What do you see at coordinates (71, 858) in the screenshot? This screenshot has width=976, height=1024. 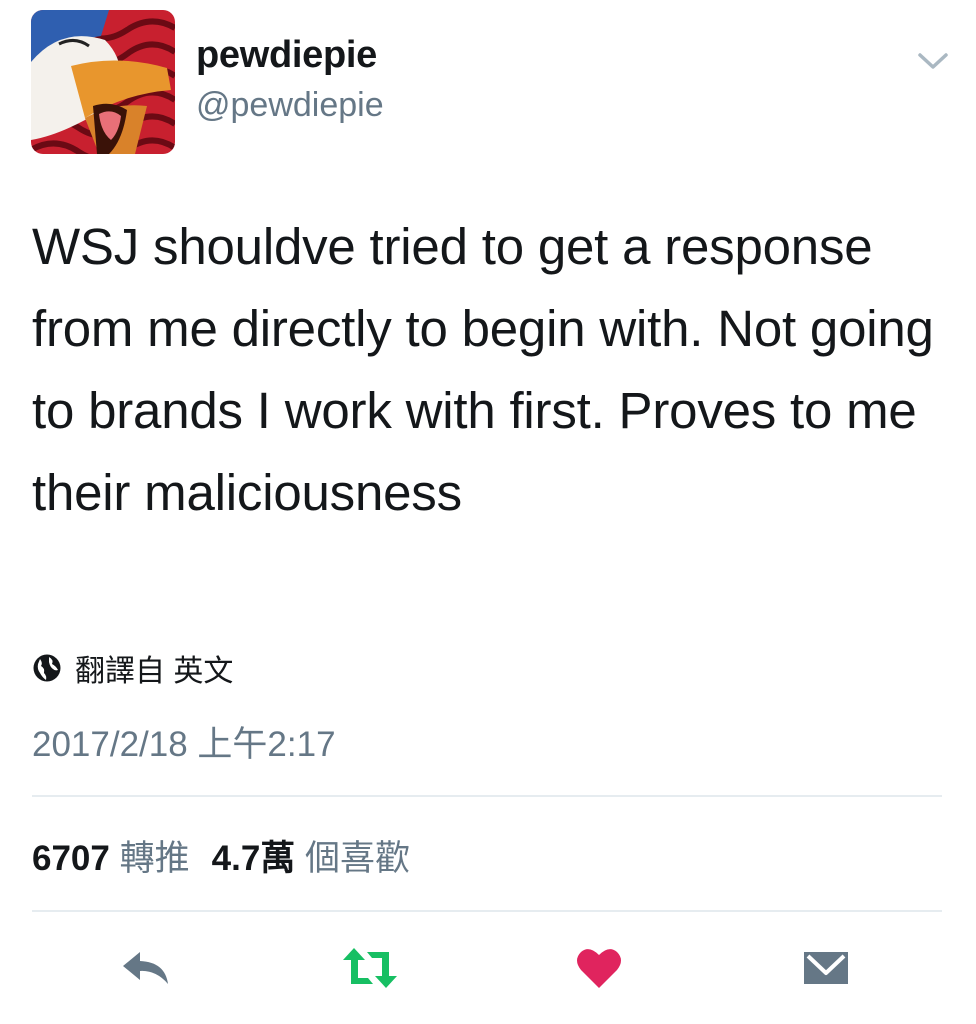 I see `retweets-count: 6707` at bounding box center [71, 858].